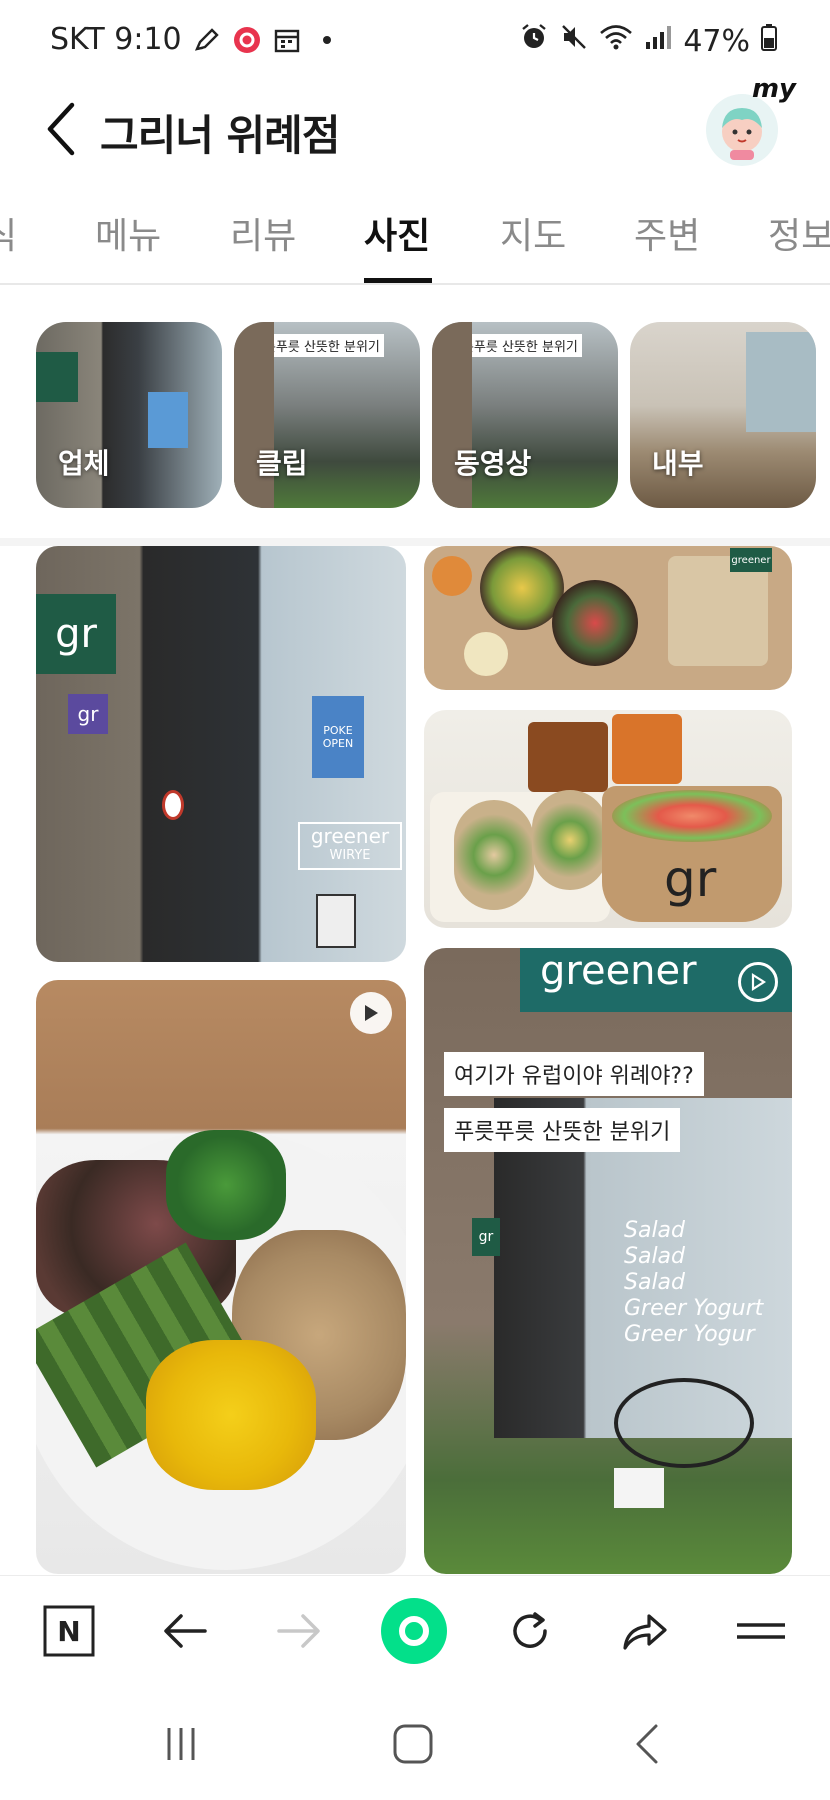 This screenshot has height=1800, width=830. I want to click on orange-drink, so click(647, 749).